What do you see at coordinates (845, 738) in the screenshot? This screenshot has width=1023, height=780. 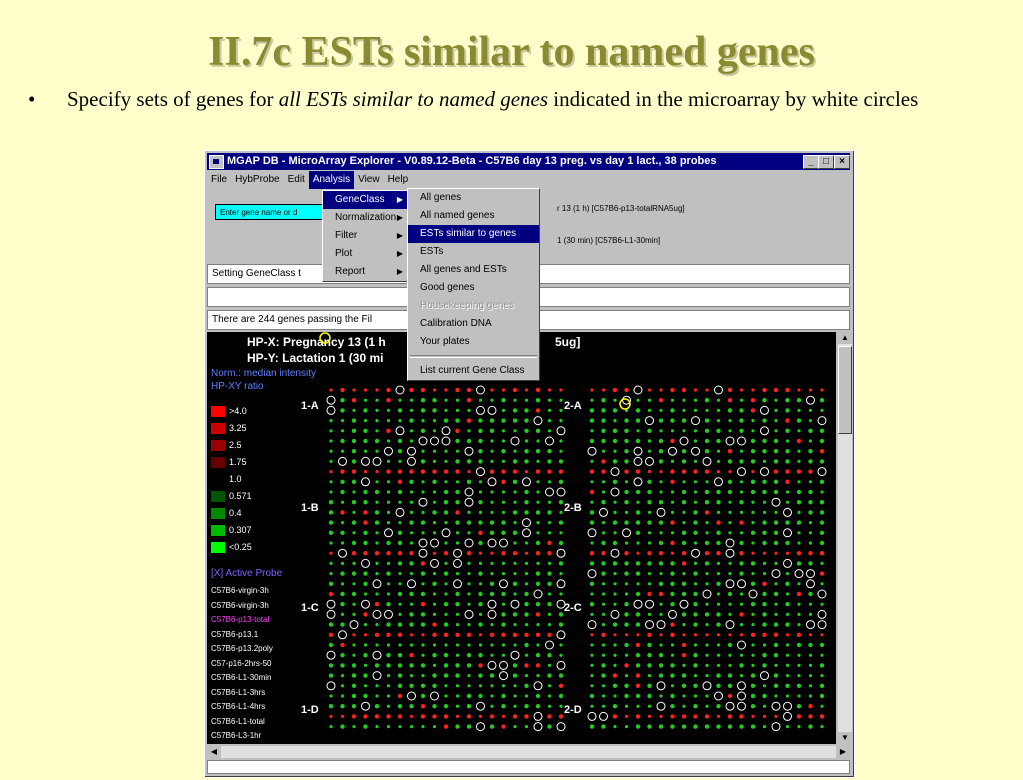 I see `scroll-down-arrow: ▼` at bounding box center [845, 738].